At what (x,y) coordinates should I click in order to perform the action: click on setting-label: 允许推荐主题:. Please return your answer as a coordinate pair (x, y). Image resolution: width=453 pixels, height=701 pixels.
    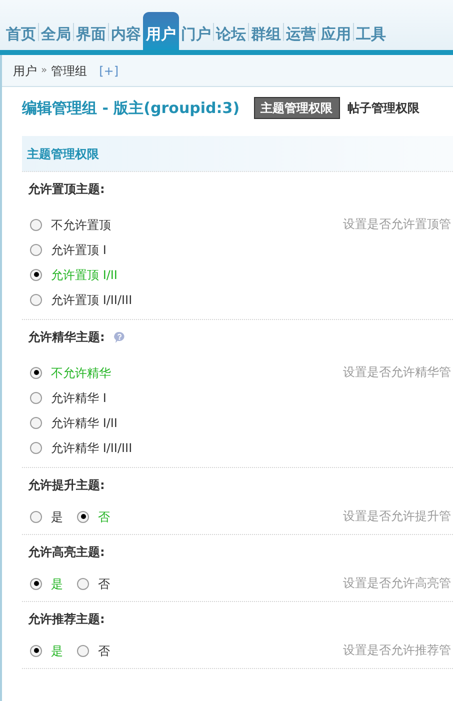
    Looking at the image, I should click on (66, 619).